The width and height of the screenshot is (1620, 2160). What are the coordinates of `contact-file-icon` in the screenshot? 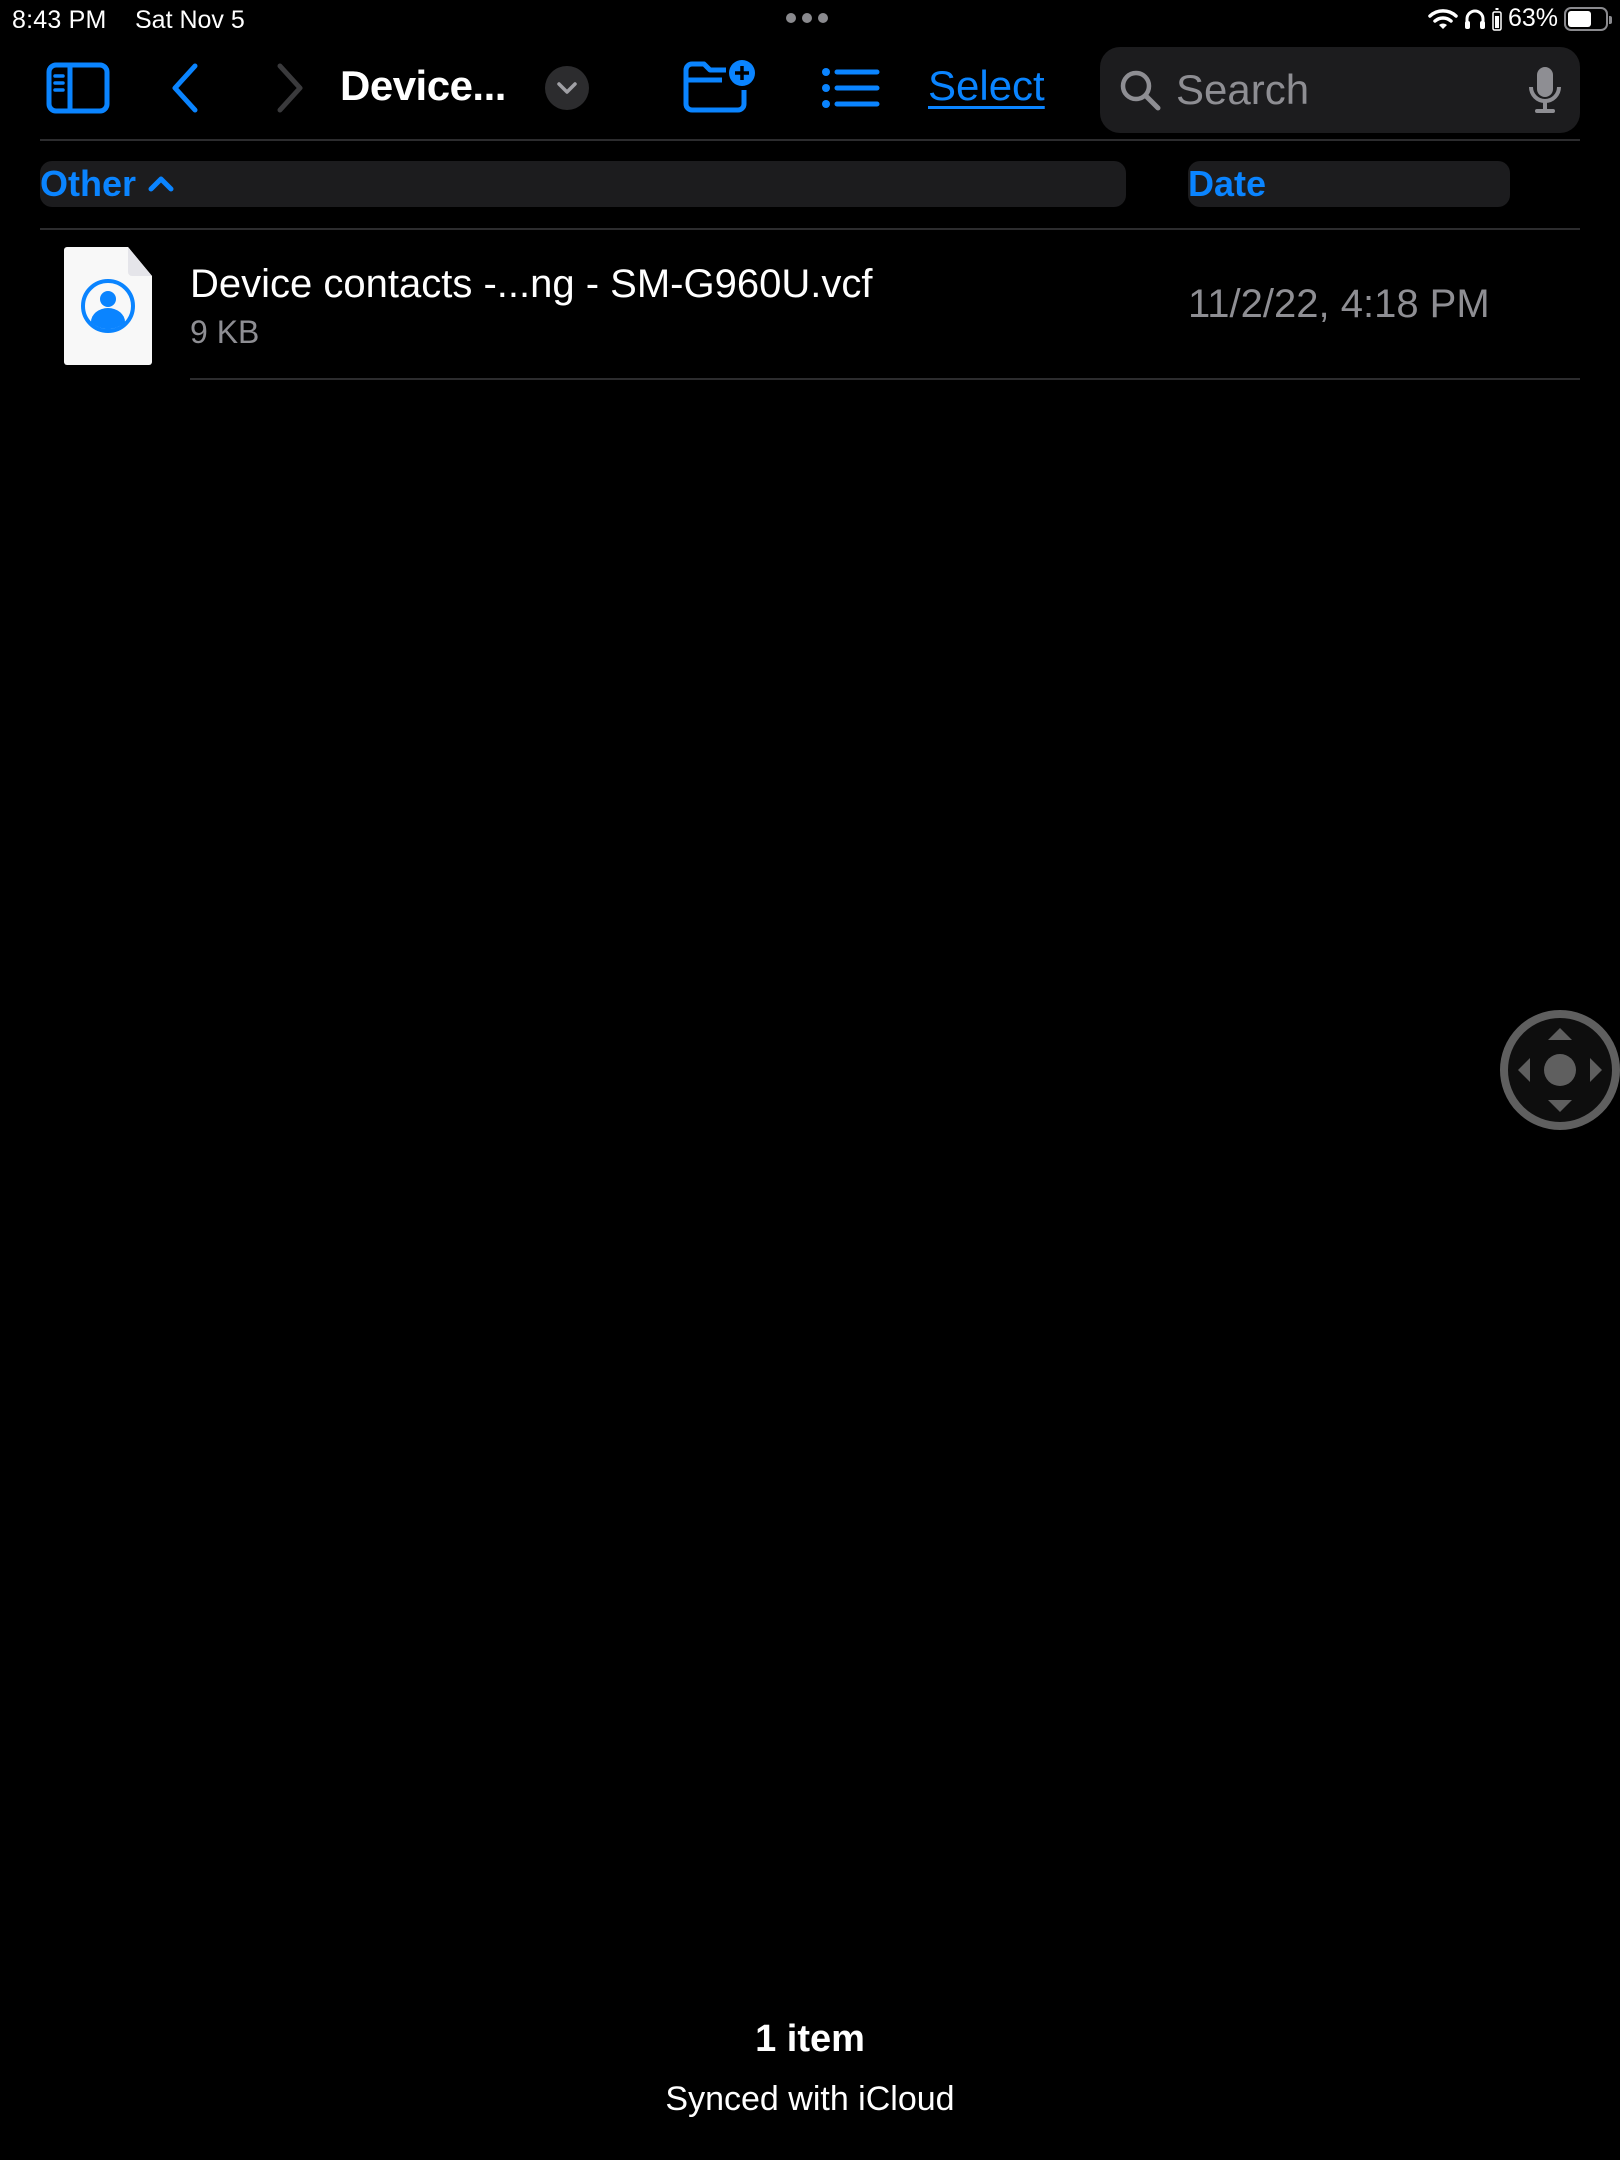 It's located at (108, 306).